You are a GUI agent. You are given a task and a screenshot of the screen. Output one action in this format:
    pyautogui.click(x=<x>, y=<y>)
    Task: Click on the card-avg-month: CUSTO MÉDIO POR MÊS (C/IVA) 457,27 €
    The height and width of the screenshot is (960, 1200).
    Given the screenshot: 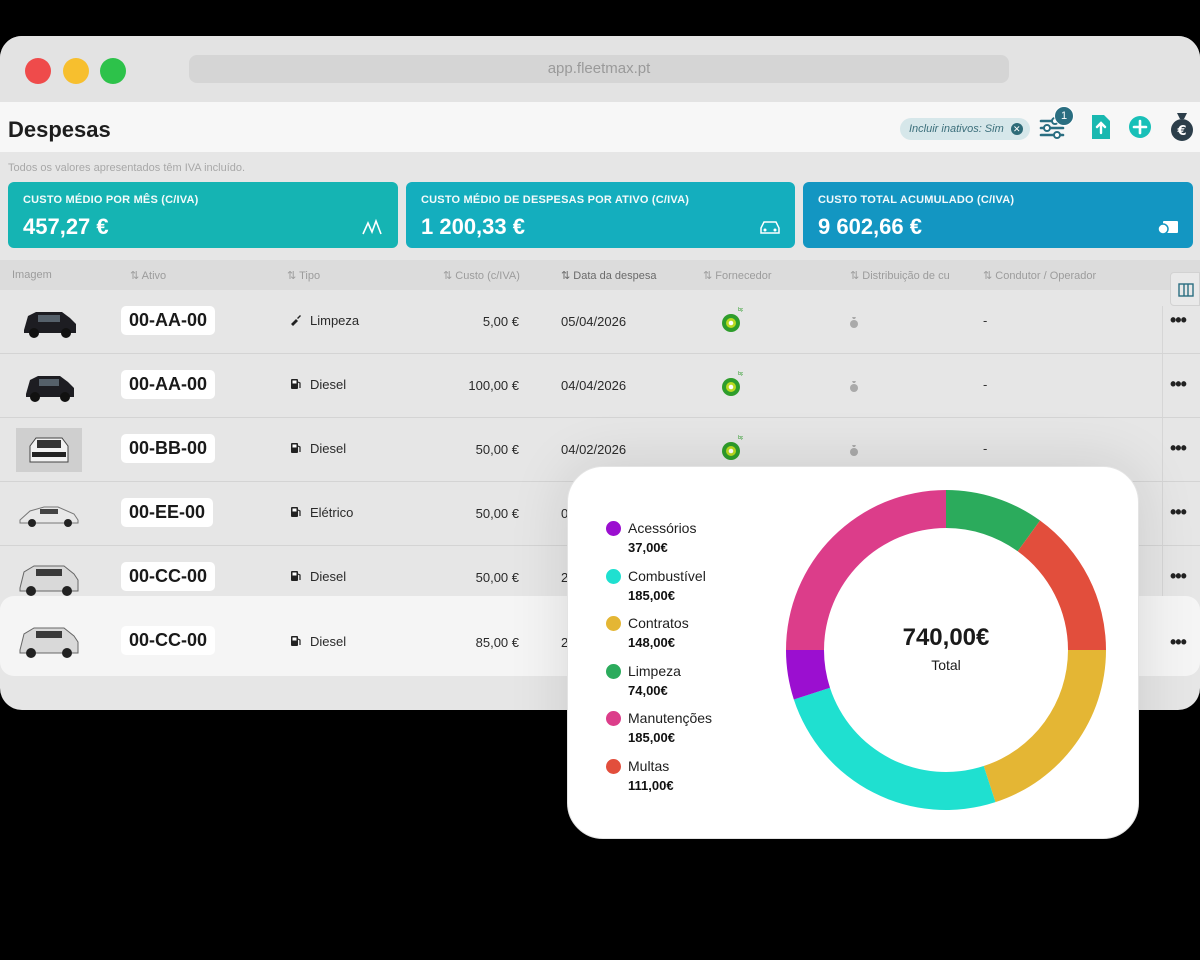 What is the action you would take?
    pyautogui.click(x=203, y=215)
    